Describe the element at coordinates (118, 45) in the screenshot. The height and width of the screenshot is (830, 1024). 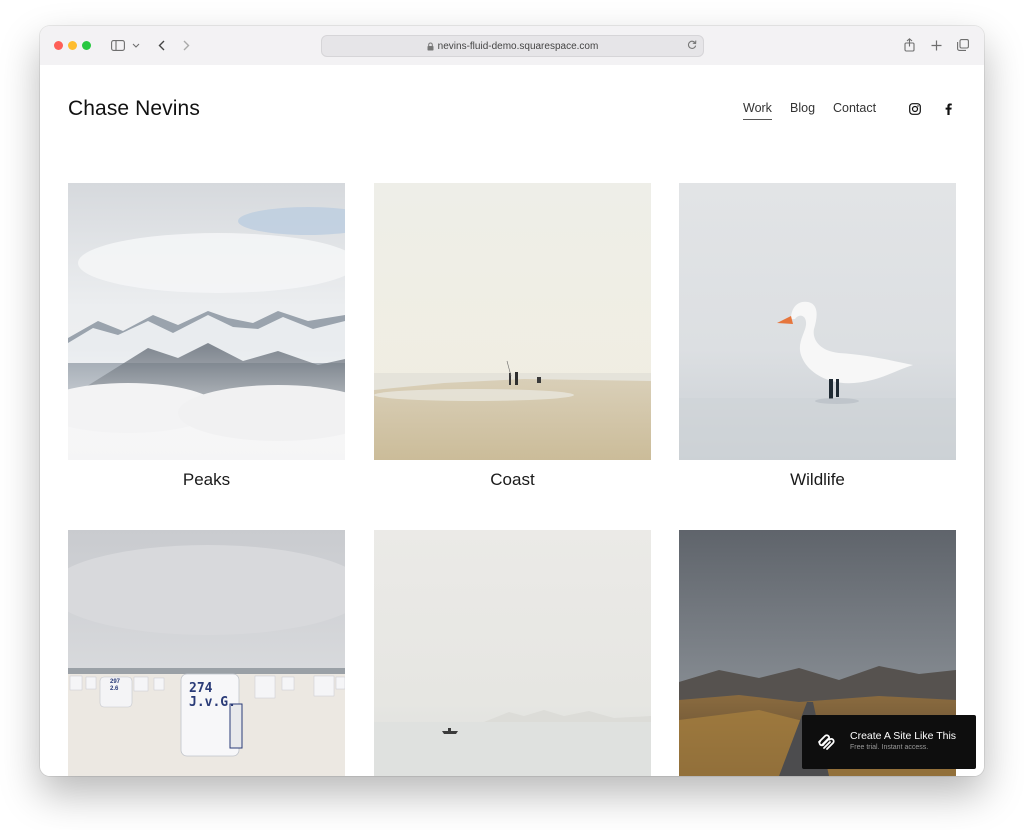
I see `sidebar-icon` at that location.